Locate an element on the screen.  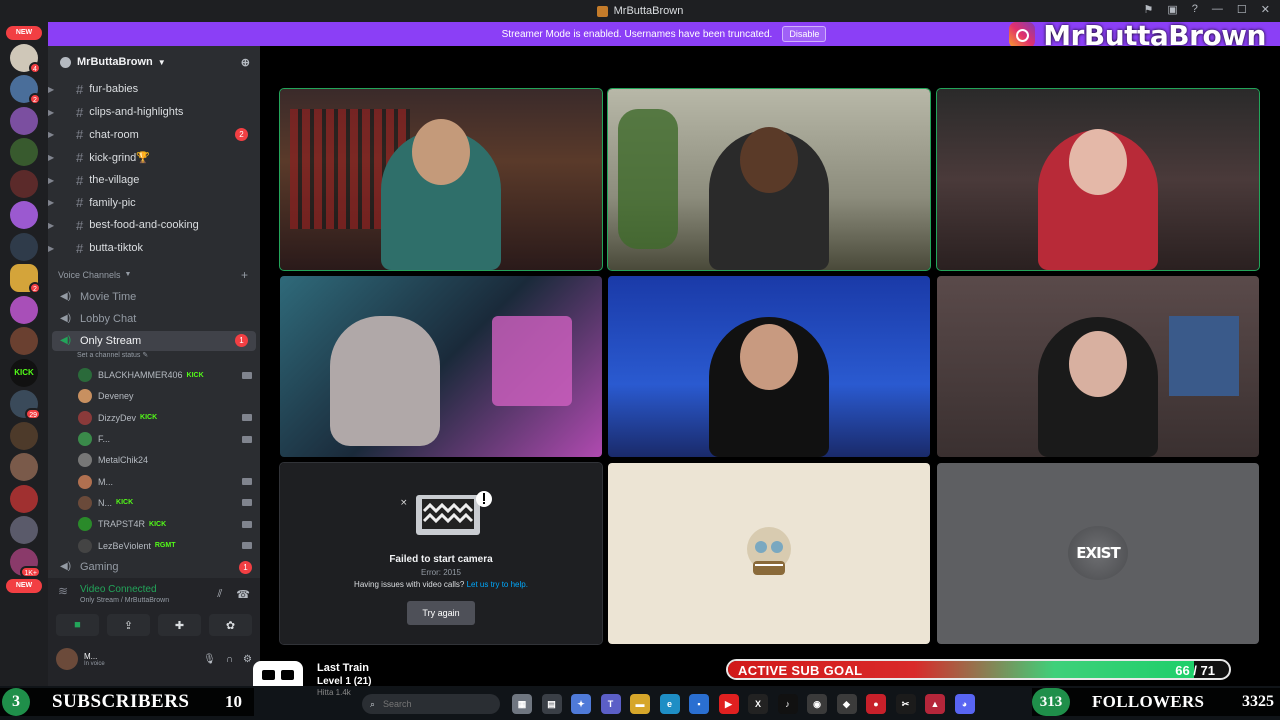
disconnect-icon: ☎ is located at coordinates (243, 594).